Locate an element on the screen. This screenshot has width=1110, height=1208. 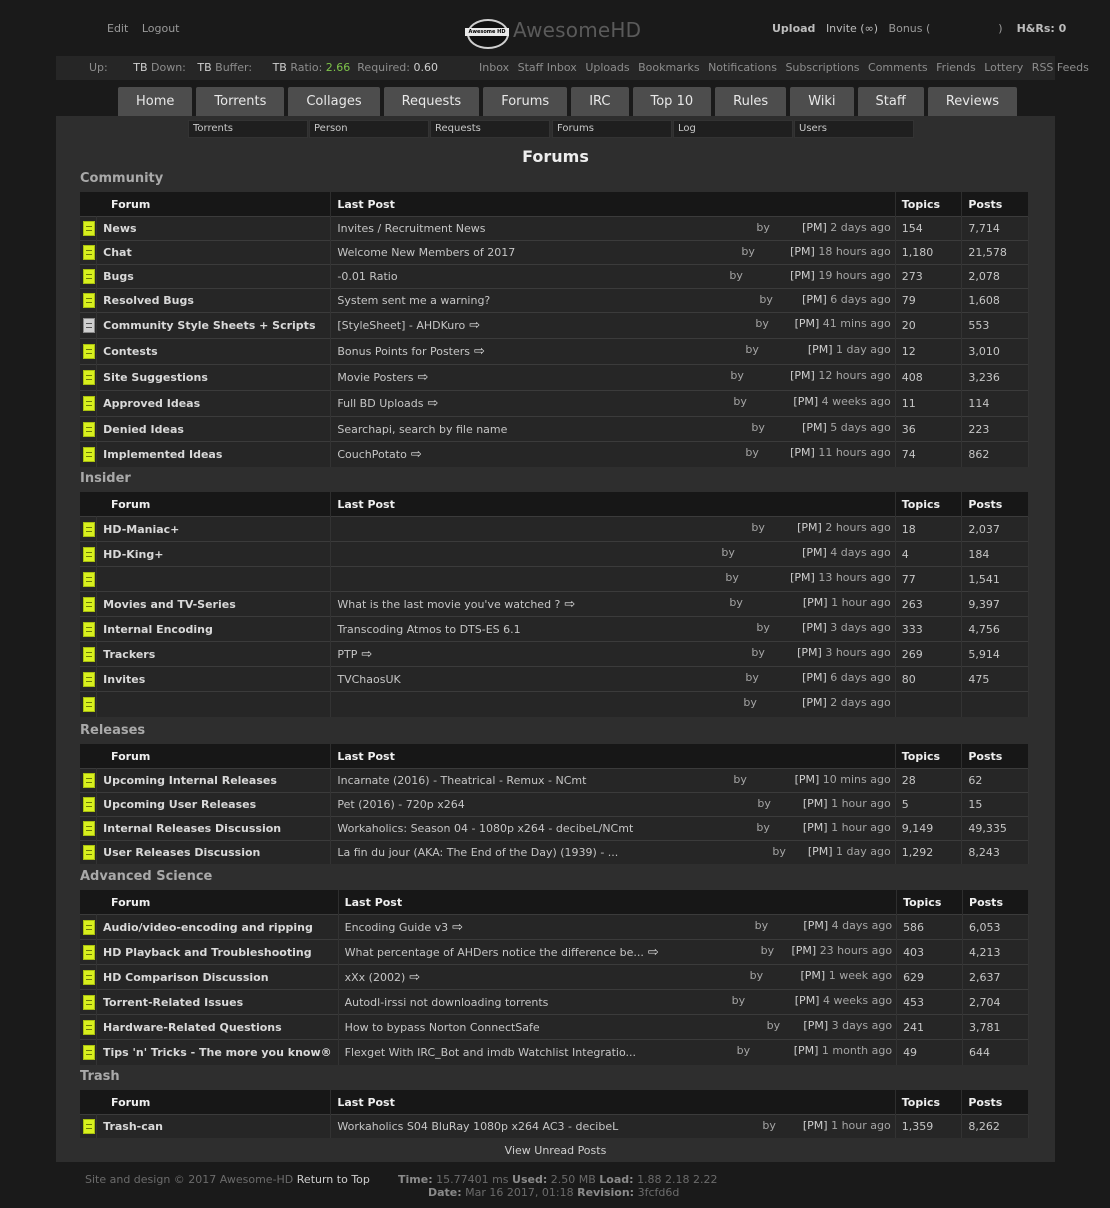
forum-name: Upcoming User Releases is located at coordinates (214, 804).